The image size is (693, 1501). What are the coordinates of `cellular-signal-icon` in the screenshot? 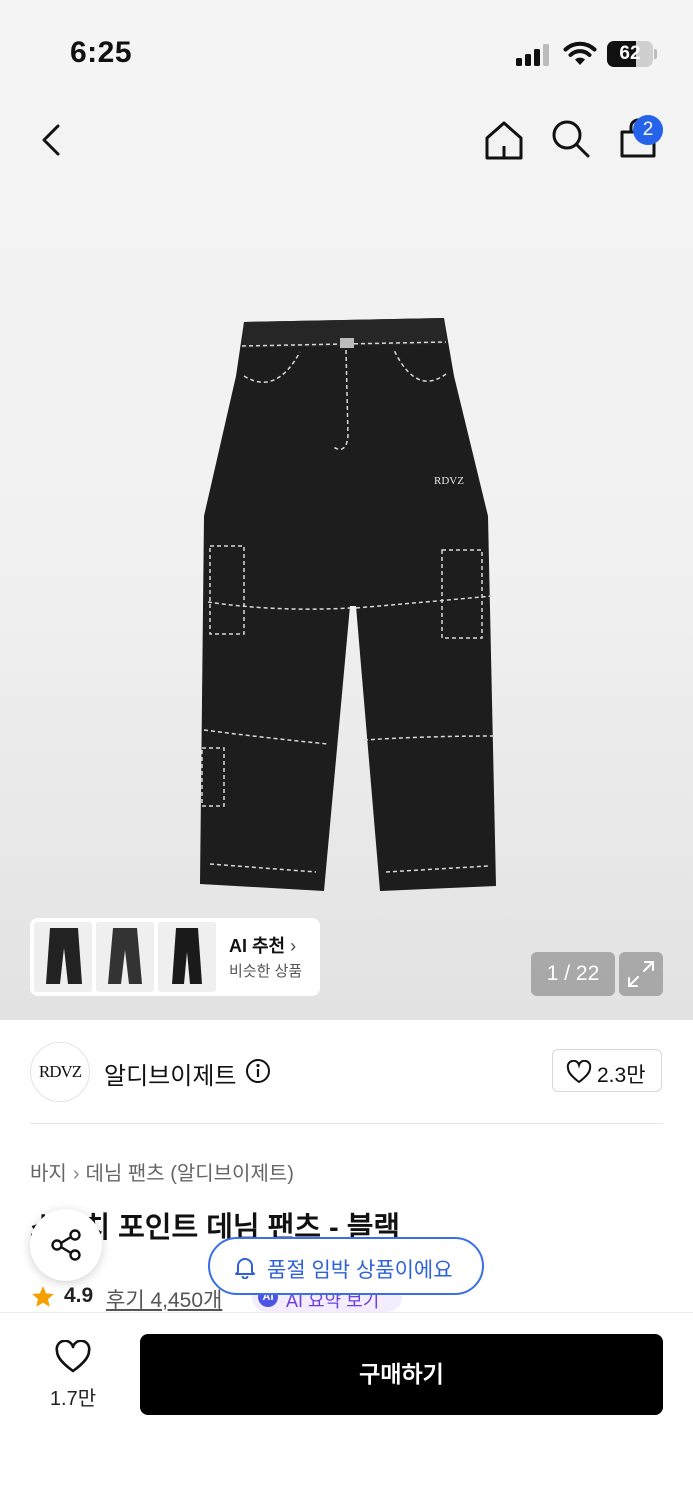 It's located at (532, 55).